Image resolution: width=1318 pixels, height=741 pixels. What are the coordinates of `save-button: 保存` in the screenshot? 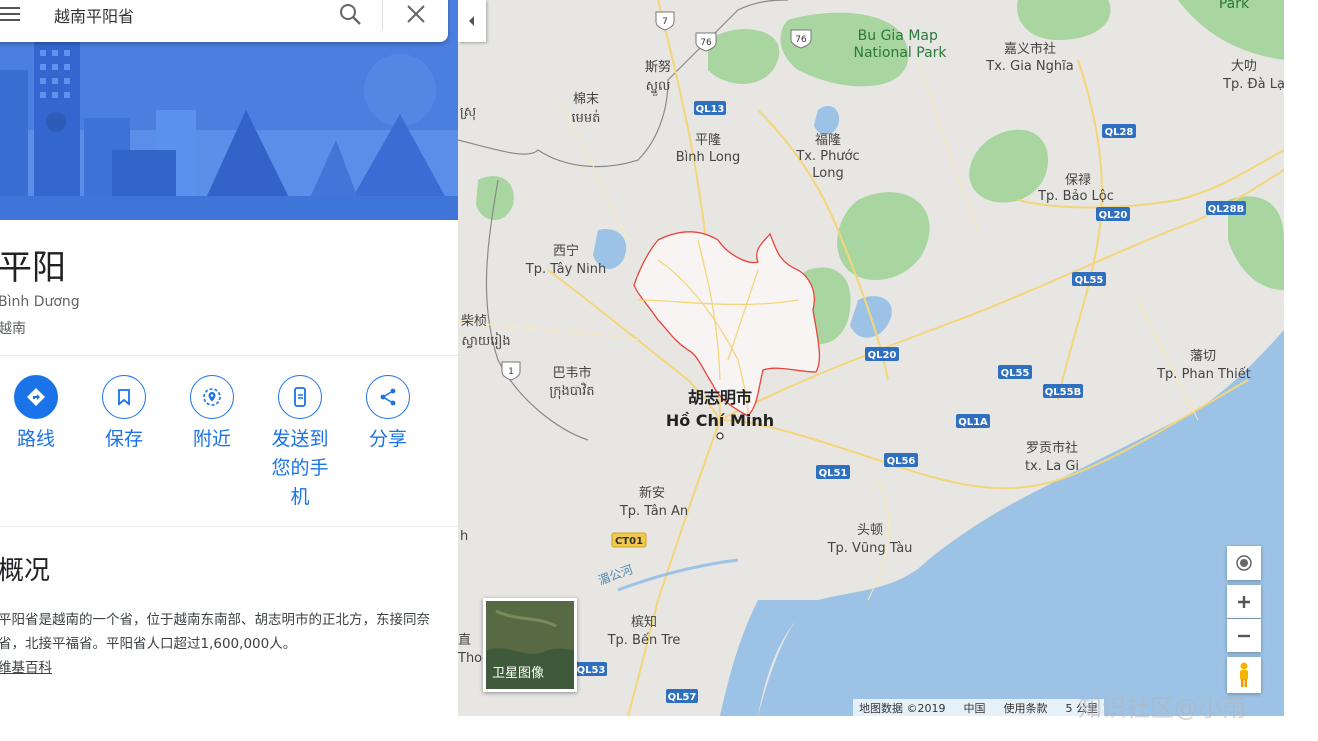 It's located at (124, 414).